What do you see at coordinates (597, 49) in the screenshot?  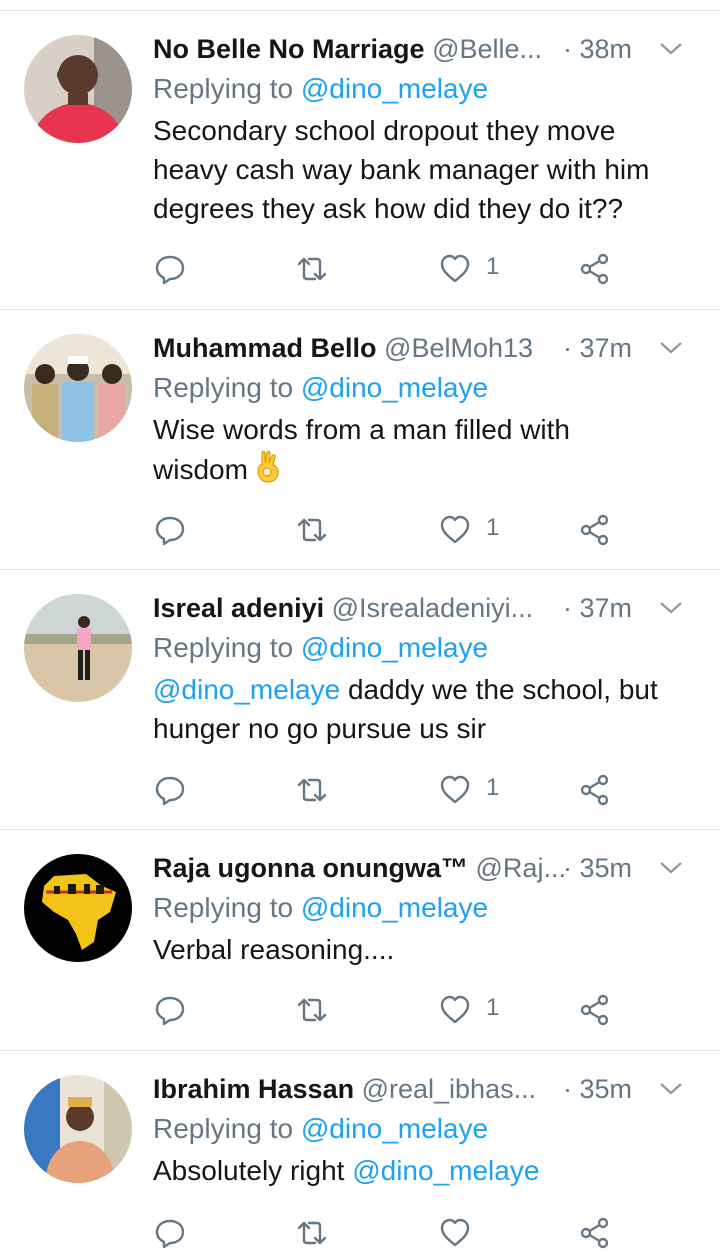 I see `timestamp: · 38m` at bounding box center [597, 49].